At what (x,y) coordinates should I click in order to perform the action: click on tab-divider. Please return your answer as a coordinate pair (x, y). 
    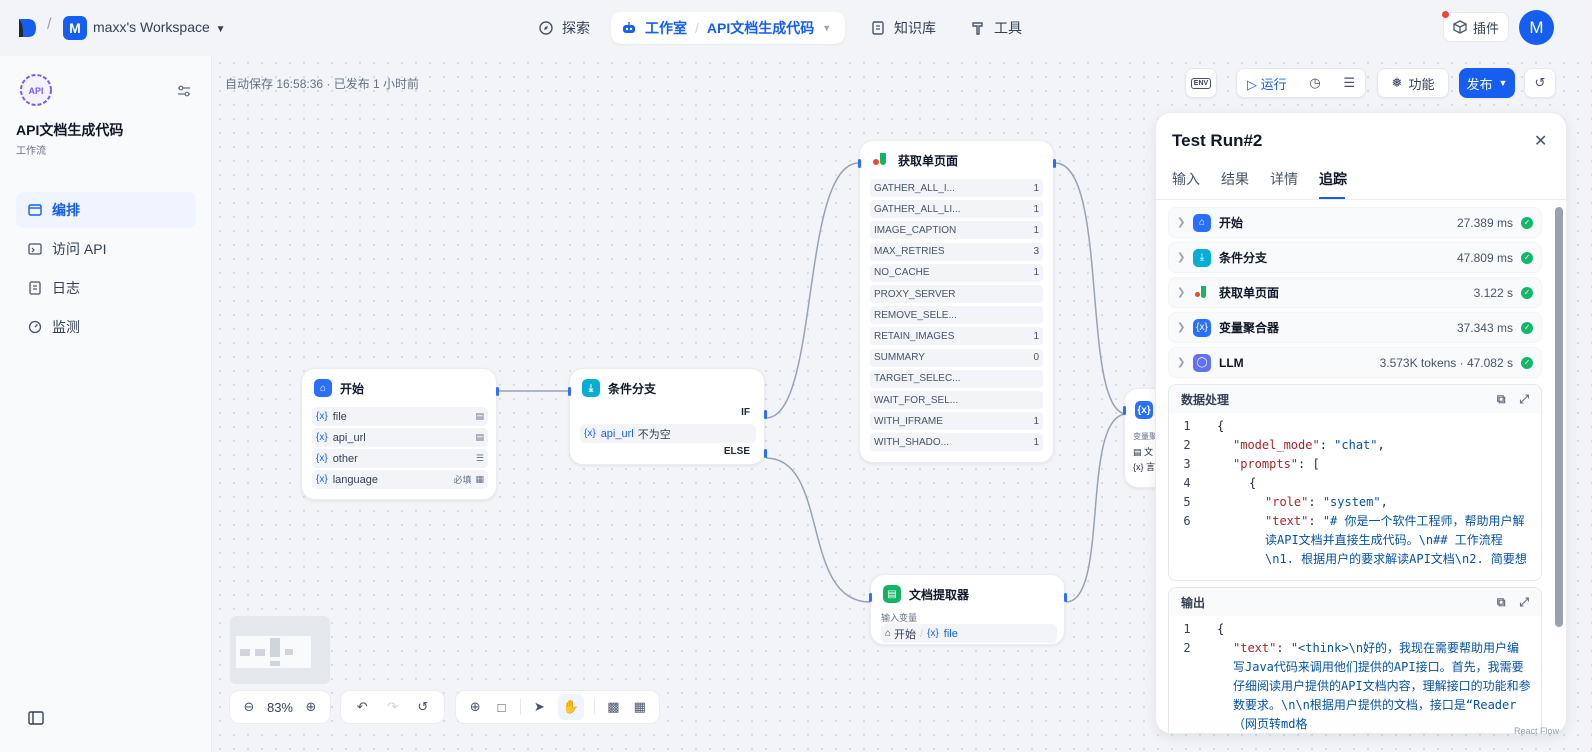
    Looking at the image, I should click on (1361, 199).